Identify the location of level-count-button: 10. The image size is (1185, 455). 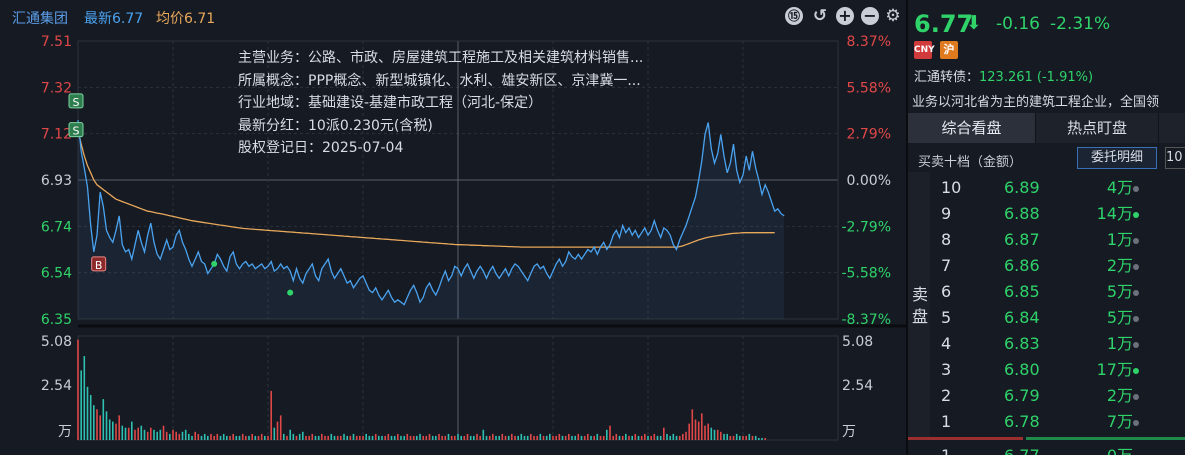
(1175, 158).